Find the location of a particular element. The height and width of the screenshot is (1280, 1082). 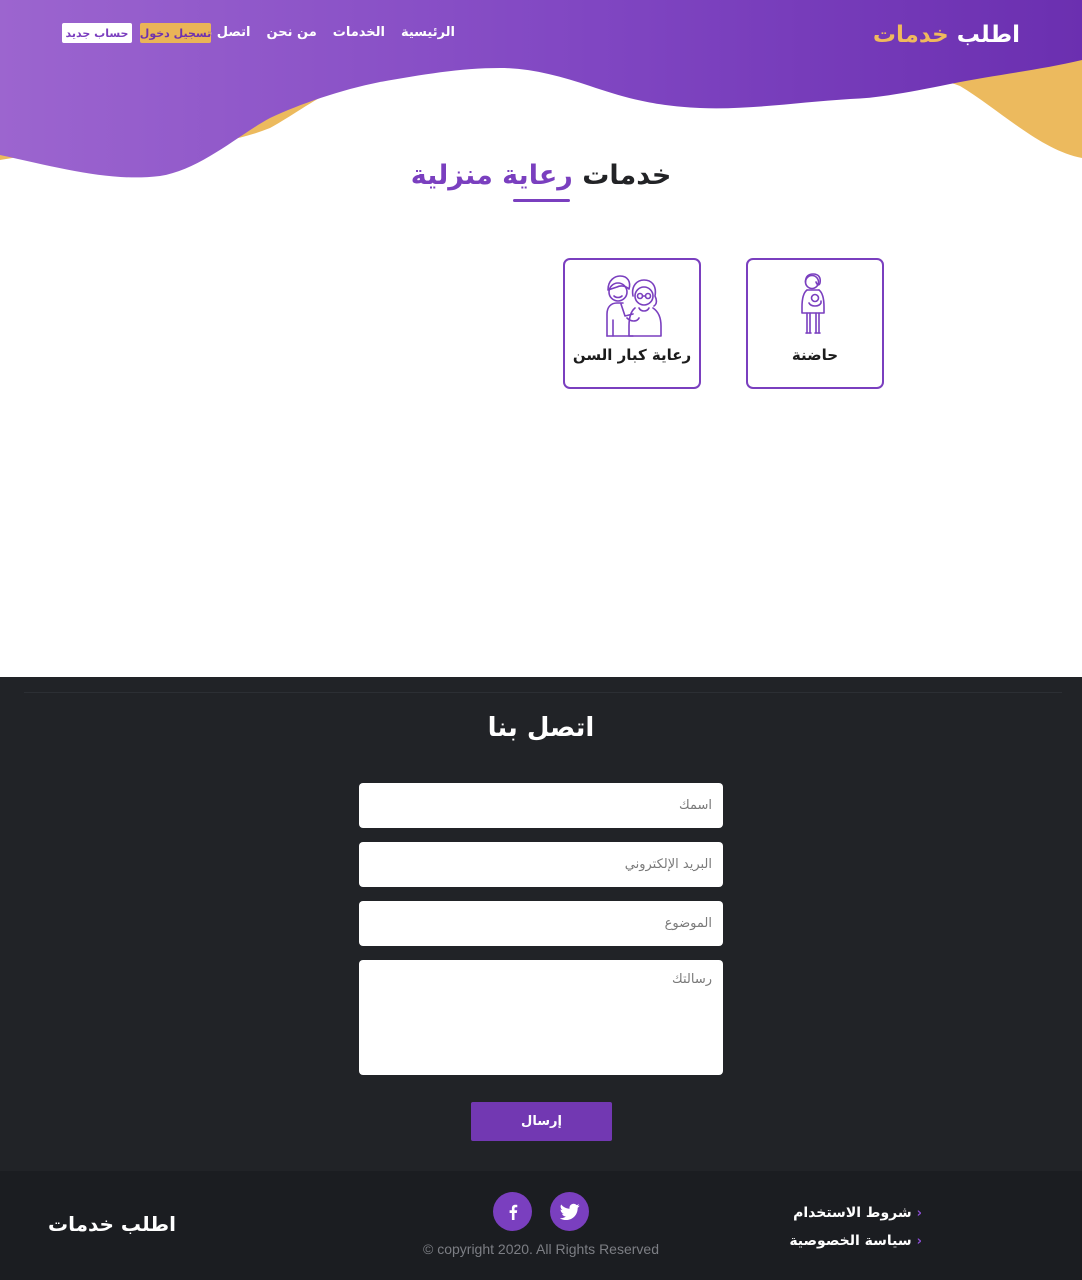

contact-divider is located at coordinates (543, 692).